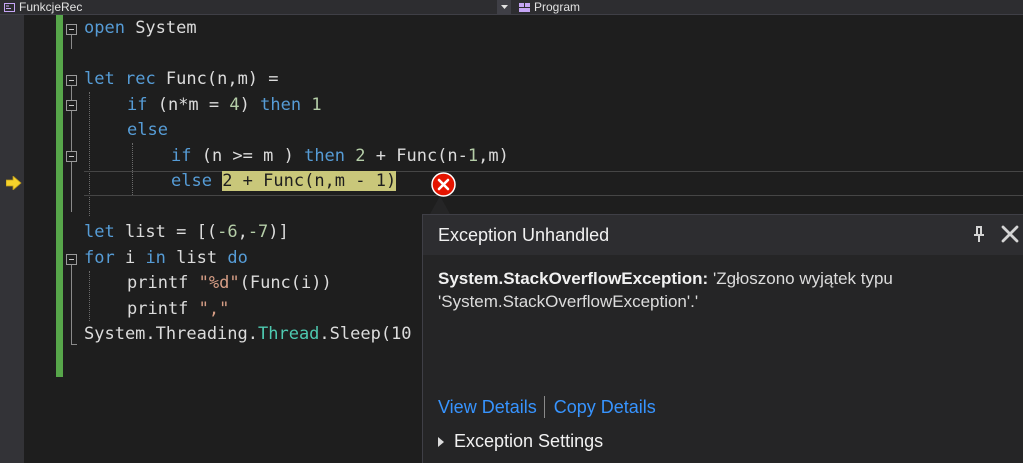 The height and width of the screenshot is (463, 1023). I want to click on type-name: Thread, so click(289, 334).